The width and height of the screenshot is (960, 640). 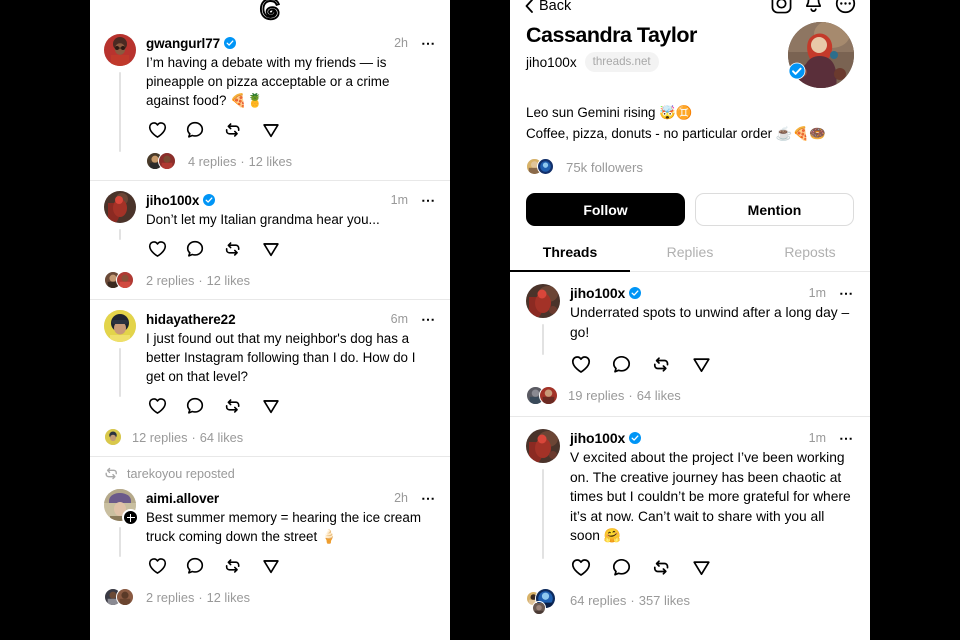 I want to click on thread-connector-line, so click(x=120, y=372).